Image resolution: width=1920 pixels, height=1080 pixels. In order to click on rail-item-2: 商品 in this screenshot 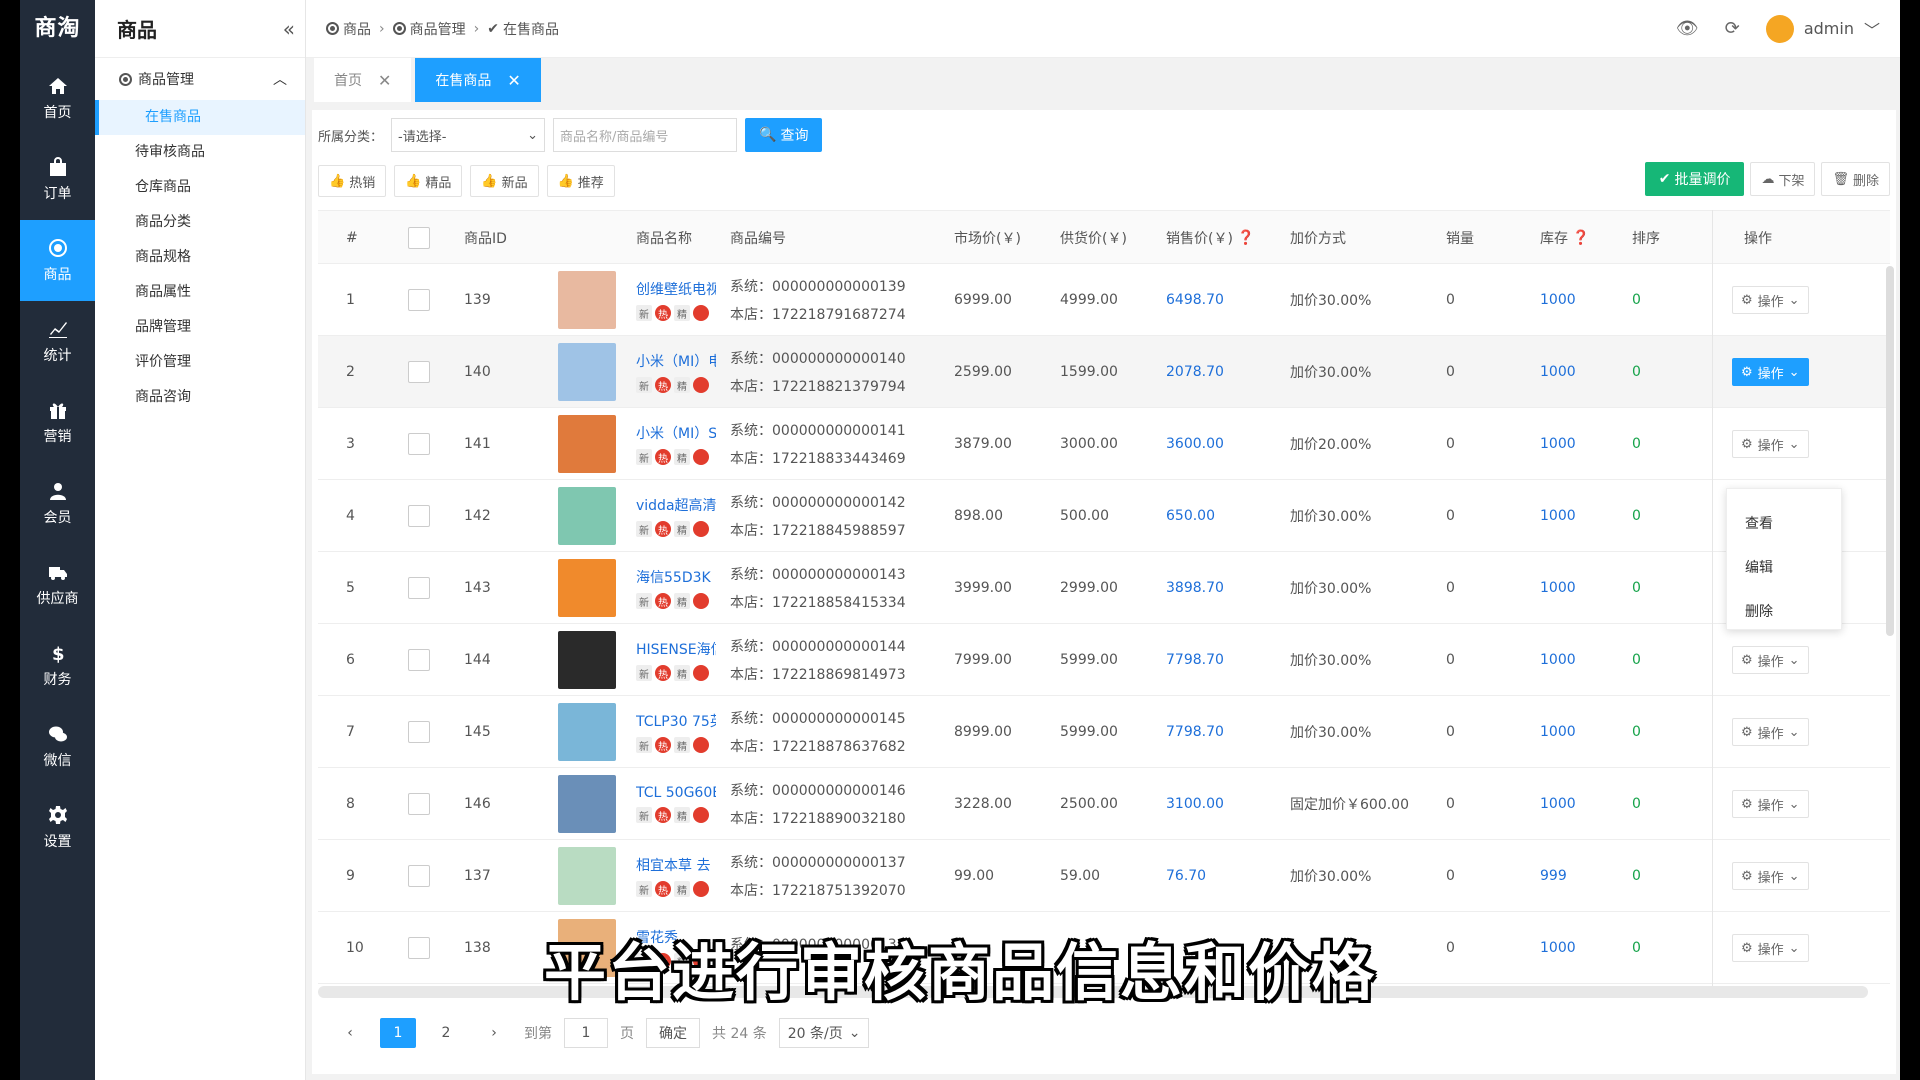, I will do `click(57, 260)`.